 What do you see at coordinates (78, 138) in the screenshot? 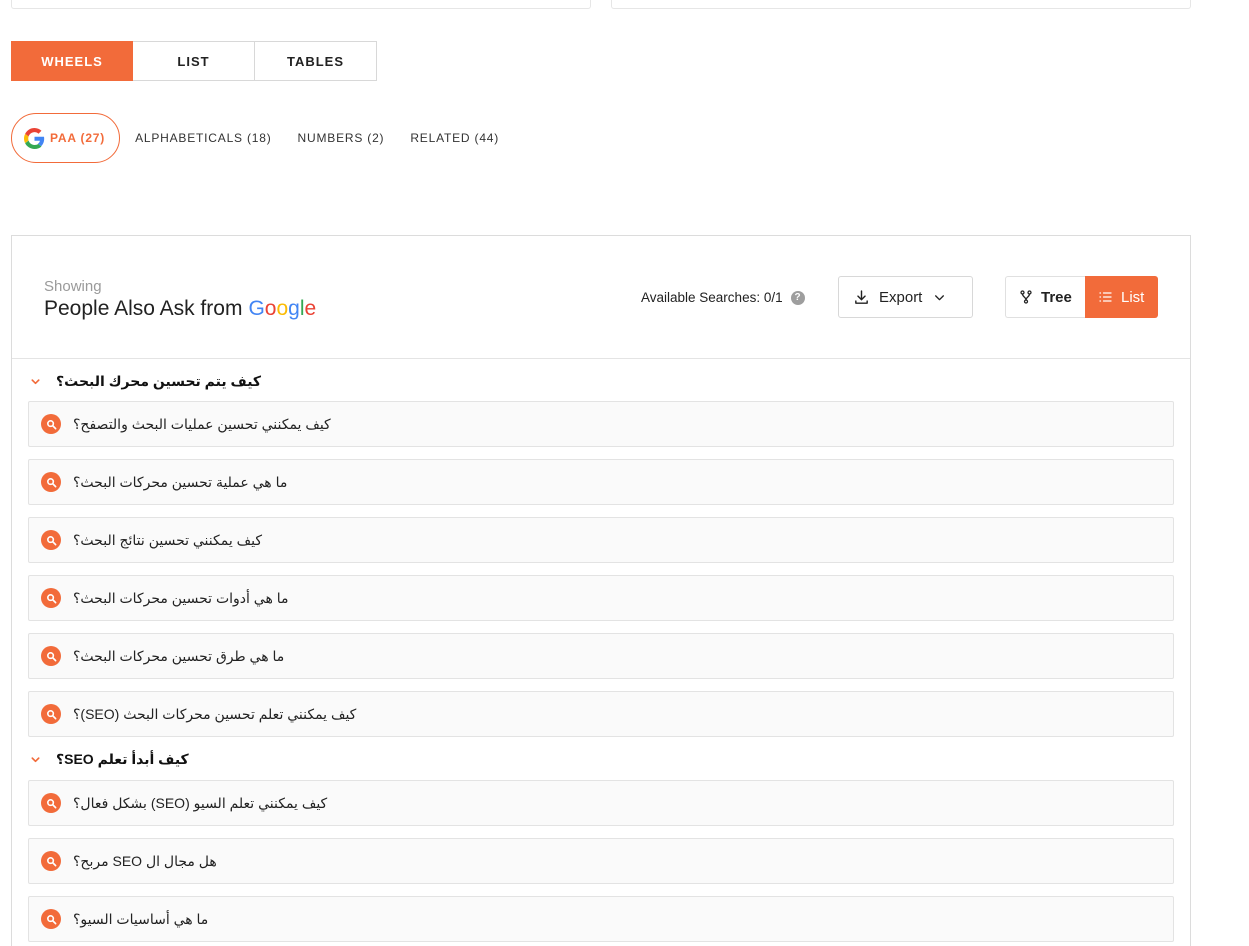
I see `sub-tab-paa-label: PAA (27)` at bounding box center [78, 138].